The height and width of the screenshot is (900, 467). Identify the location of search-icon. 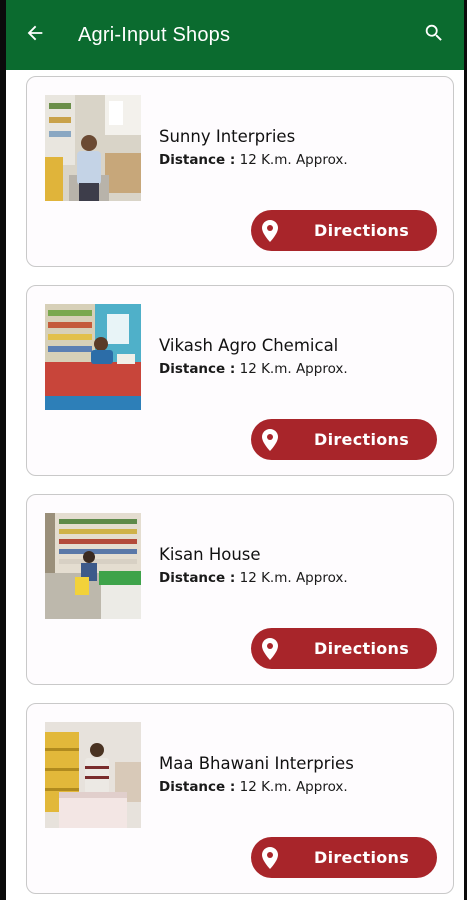
(434, 35).